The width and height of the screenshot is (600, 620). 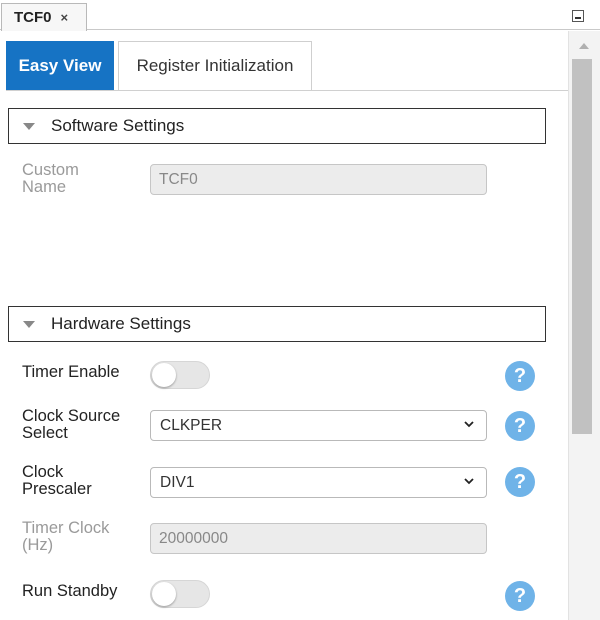 I want to click on tab-easy-view: Easy View, so click(x=60, y=66).